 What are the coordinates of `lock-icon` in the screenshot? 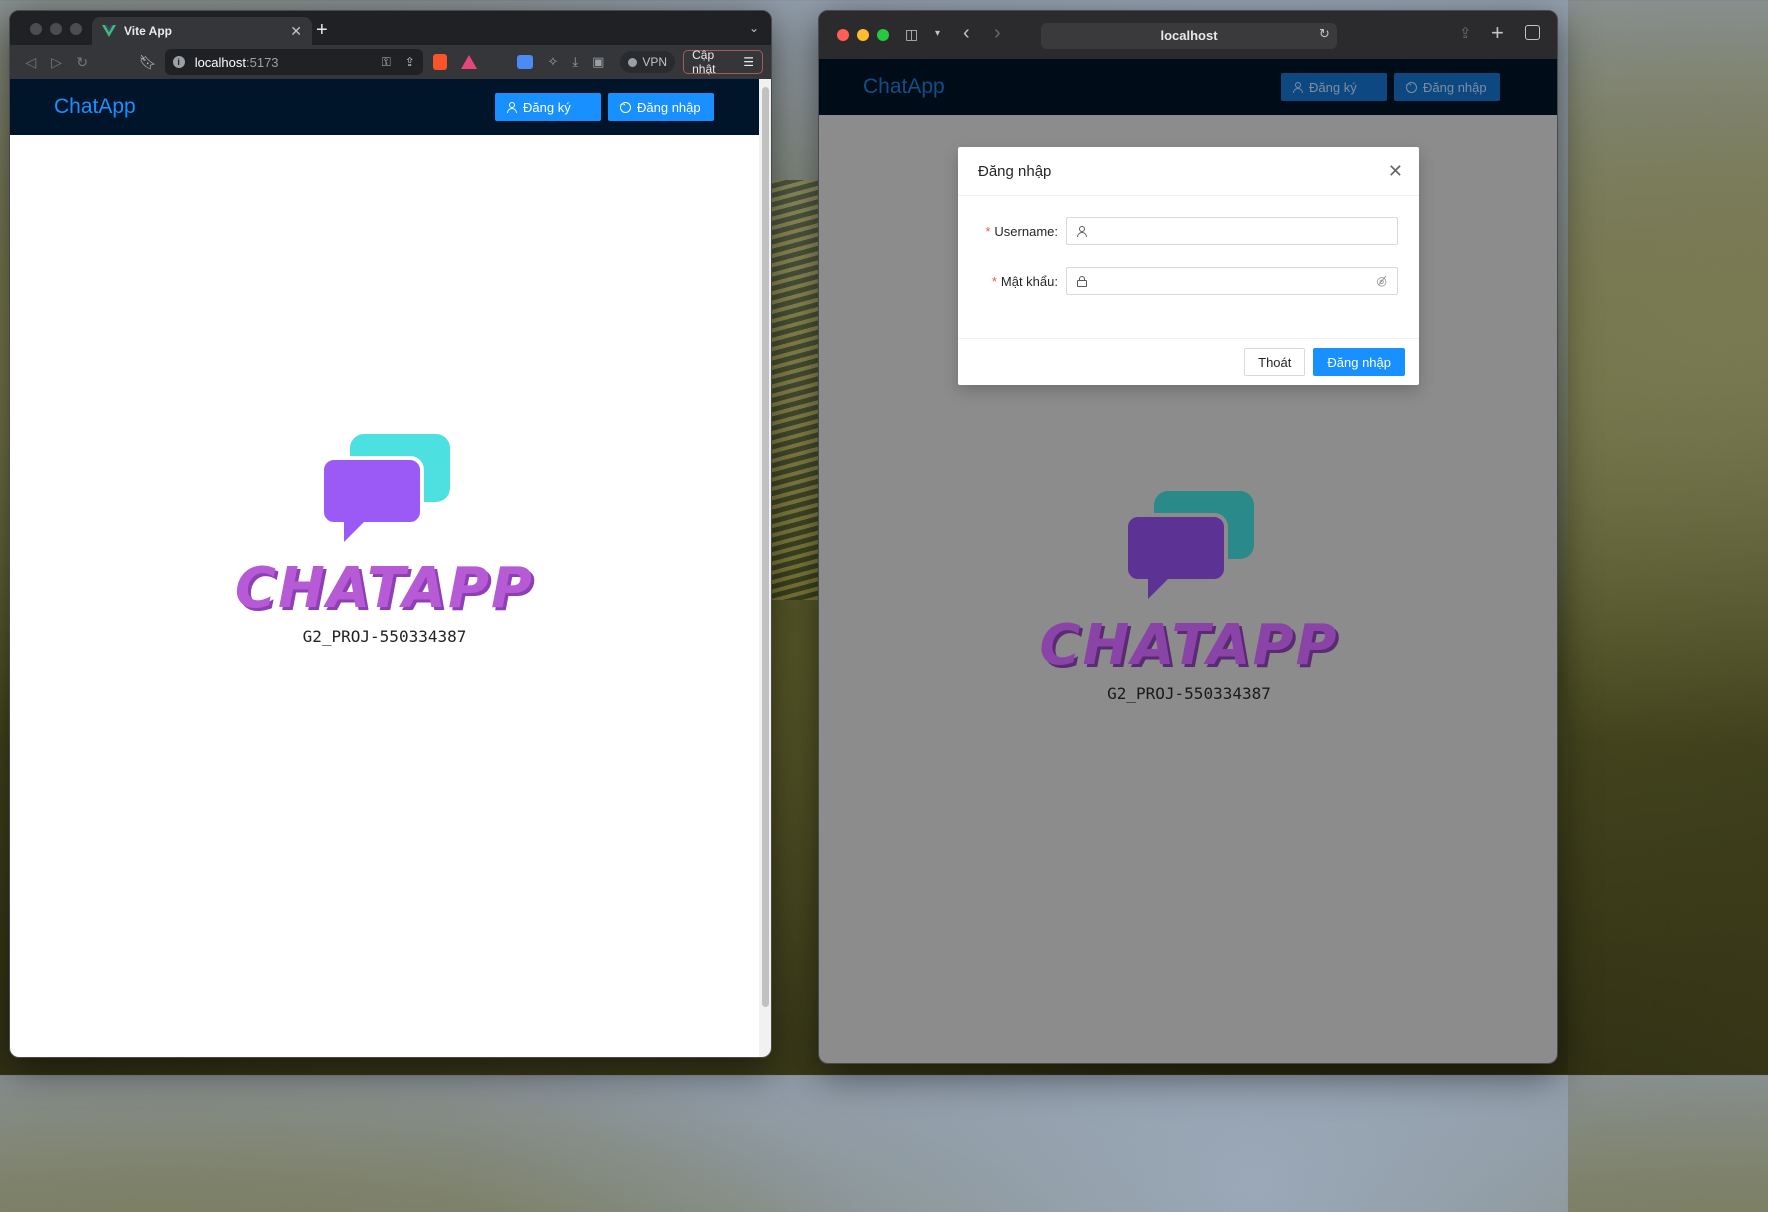 It's located at (1082, 281).